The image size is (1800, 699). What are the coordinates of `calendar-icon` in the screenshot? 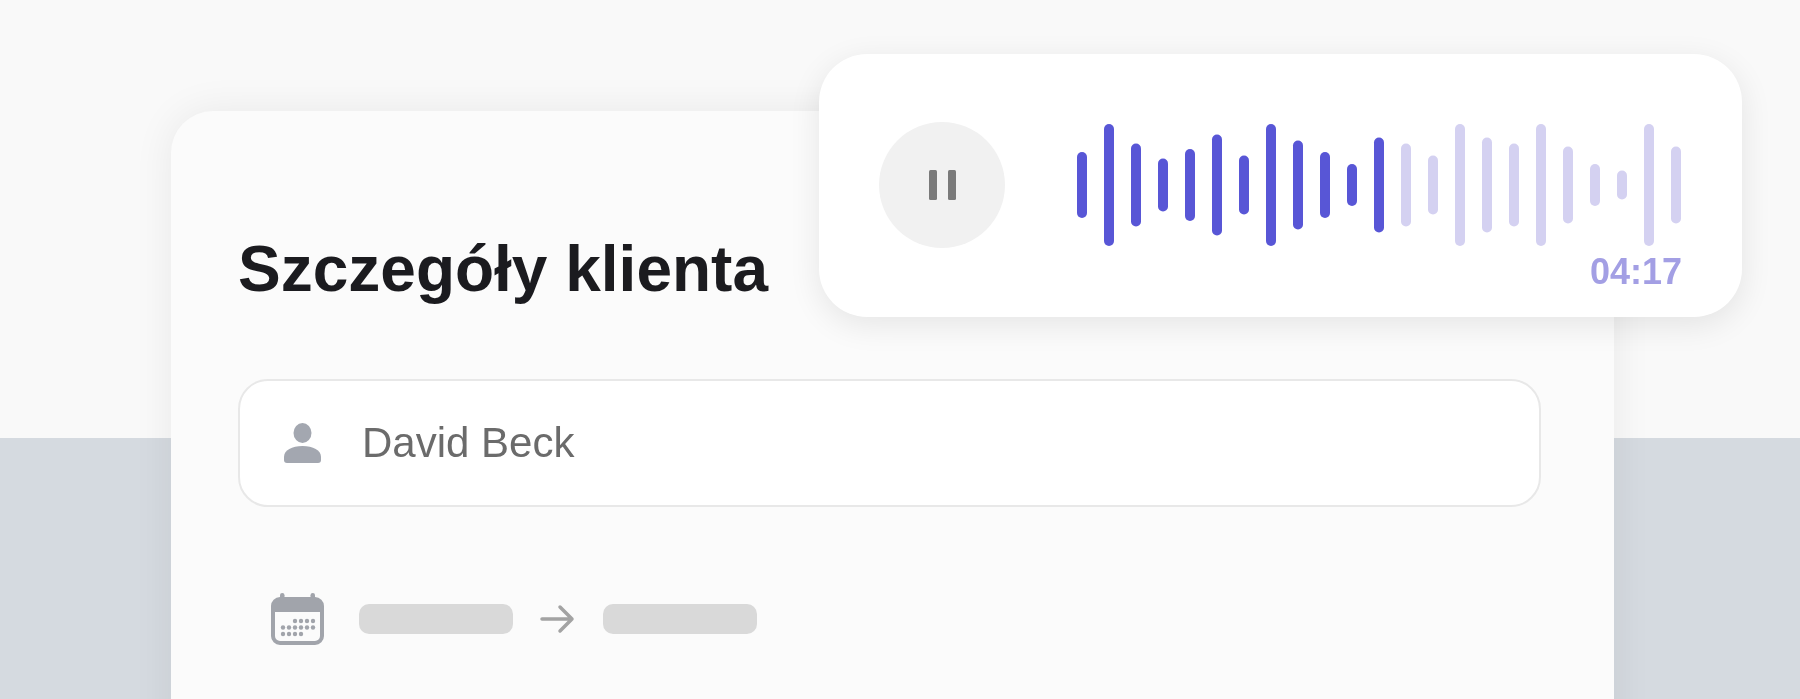 It's located at (297, 619).